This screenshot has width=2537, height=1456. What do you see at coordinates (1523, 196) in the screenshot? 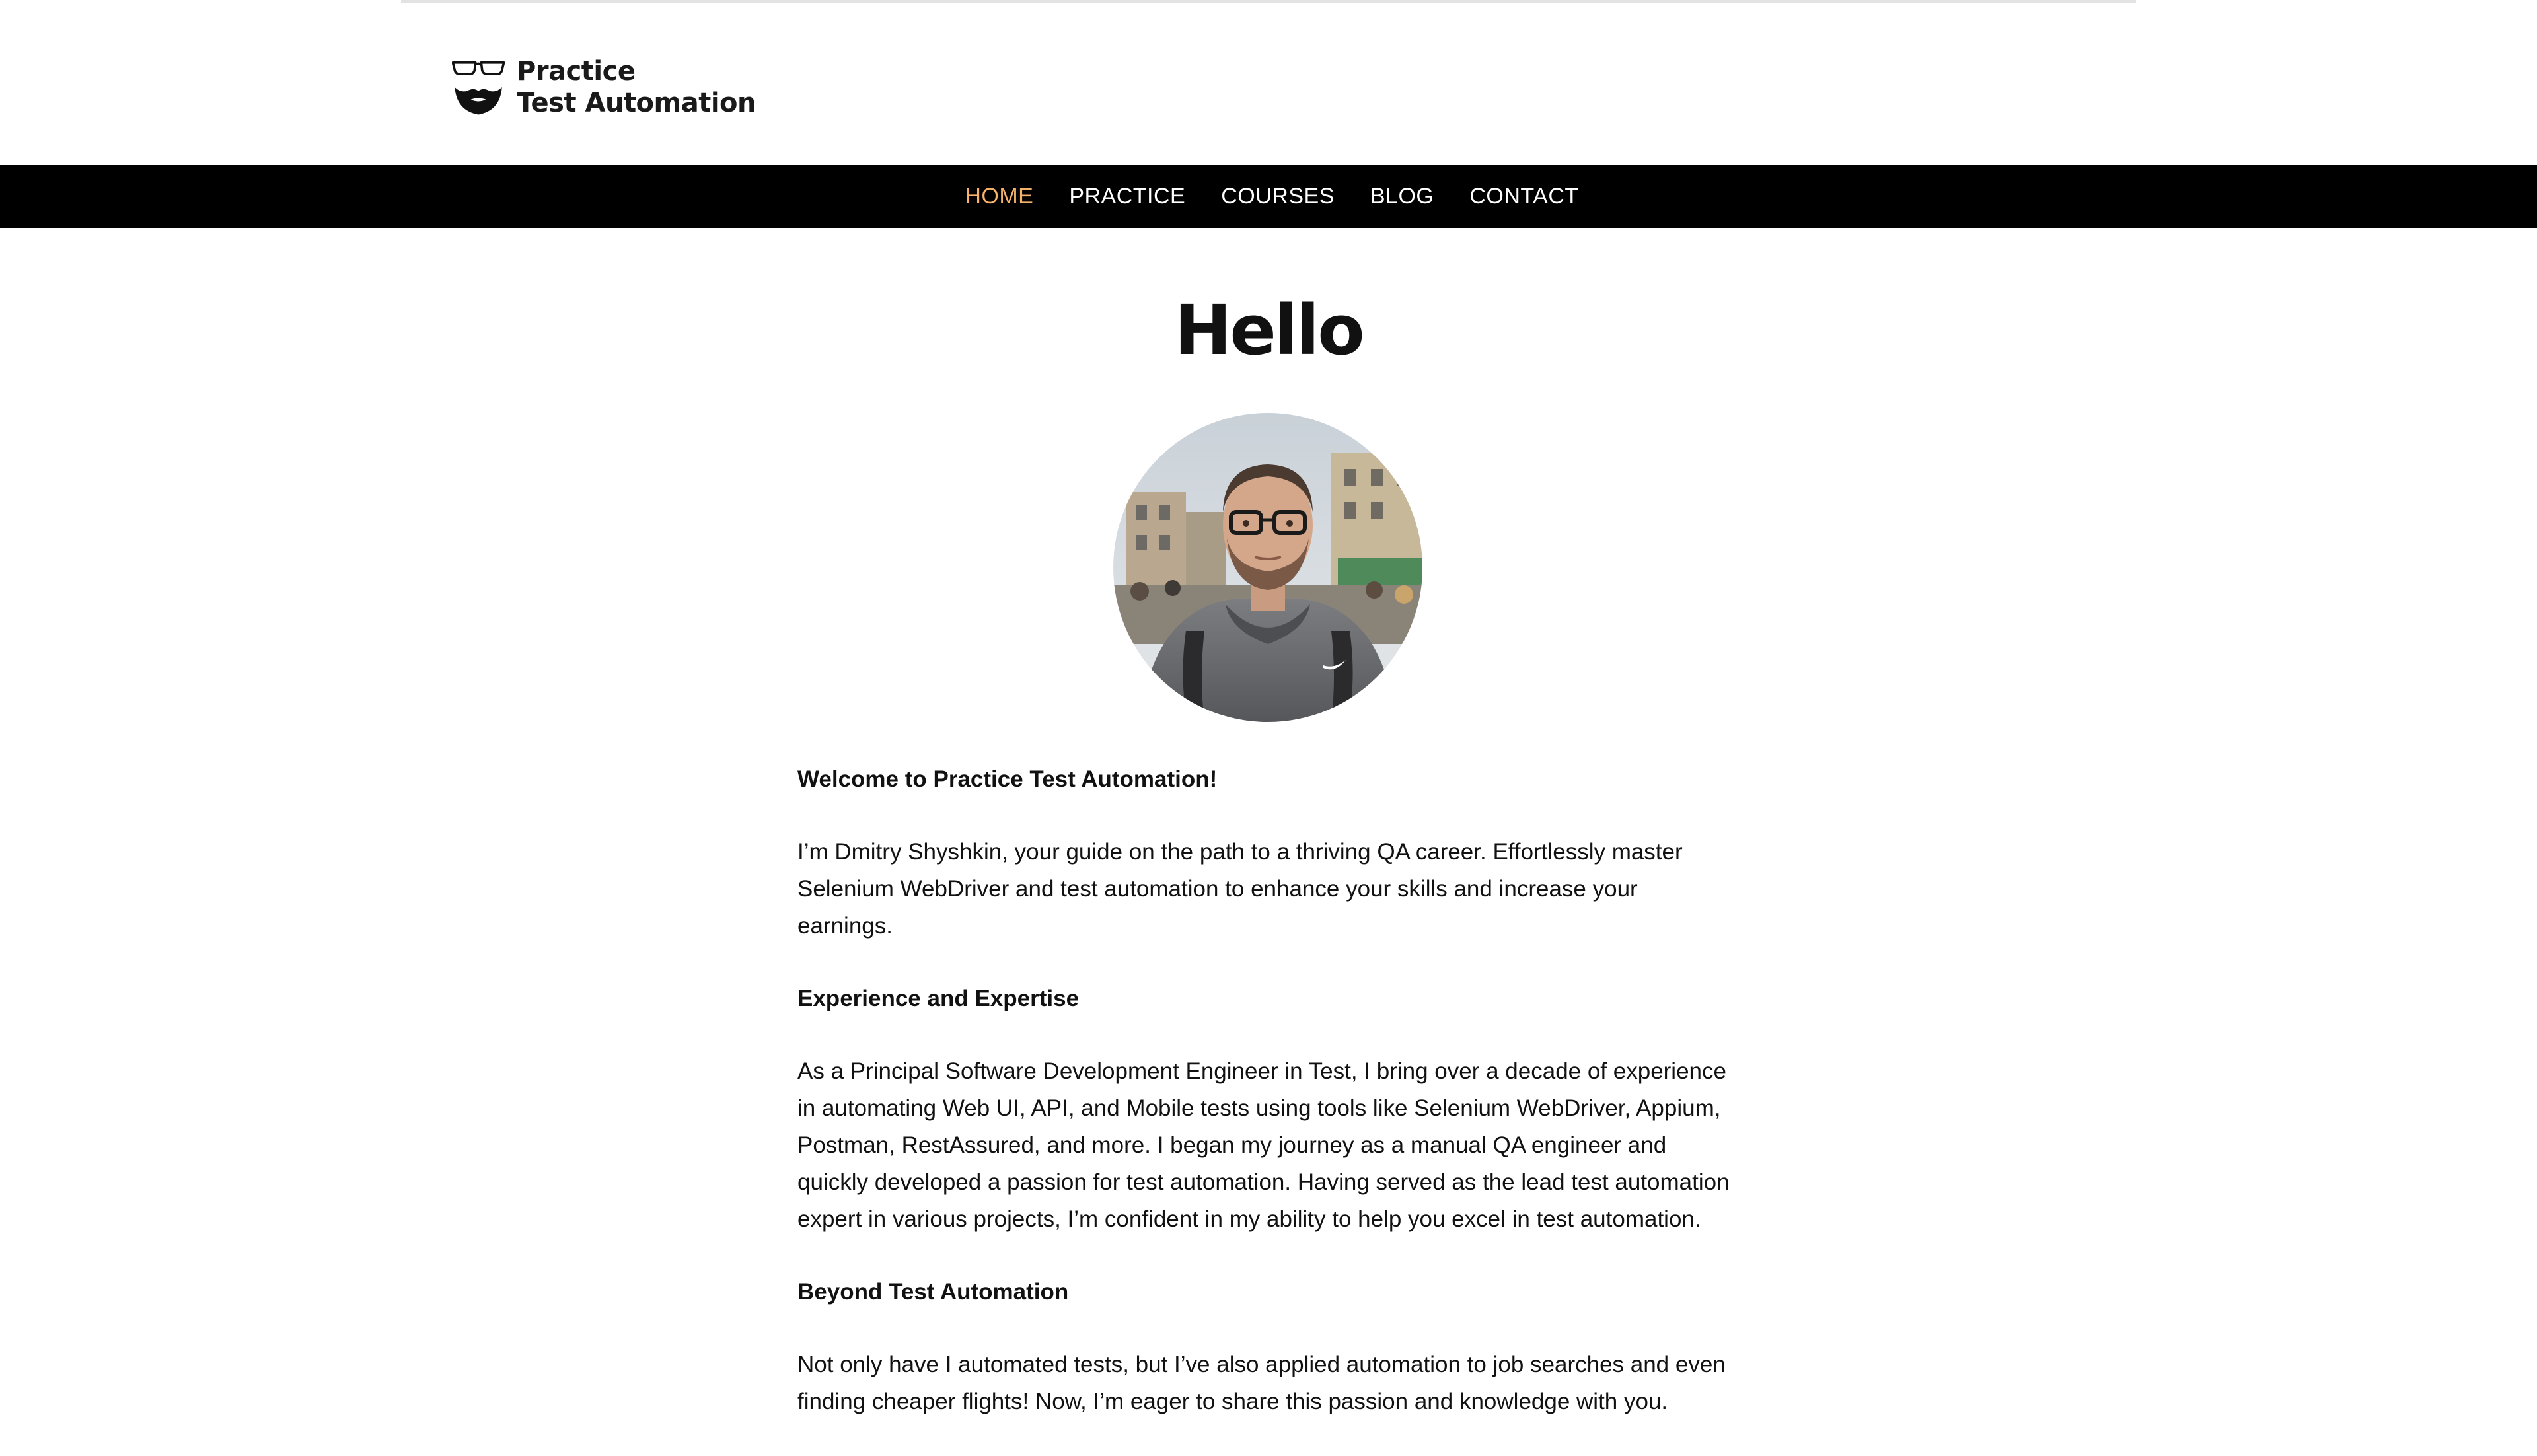
I see `nav-item-contact: CONTACT` at bounding box center [1523, 196].